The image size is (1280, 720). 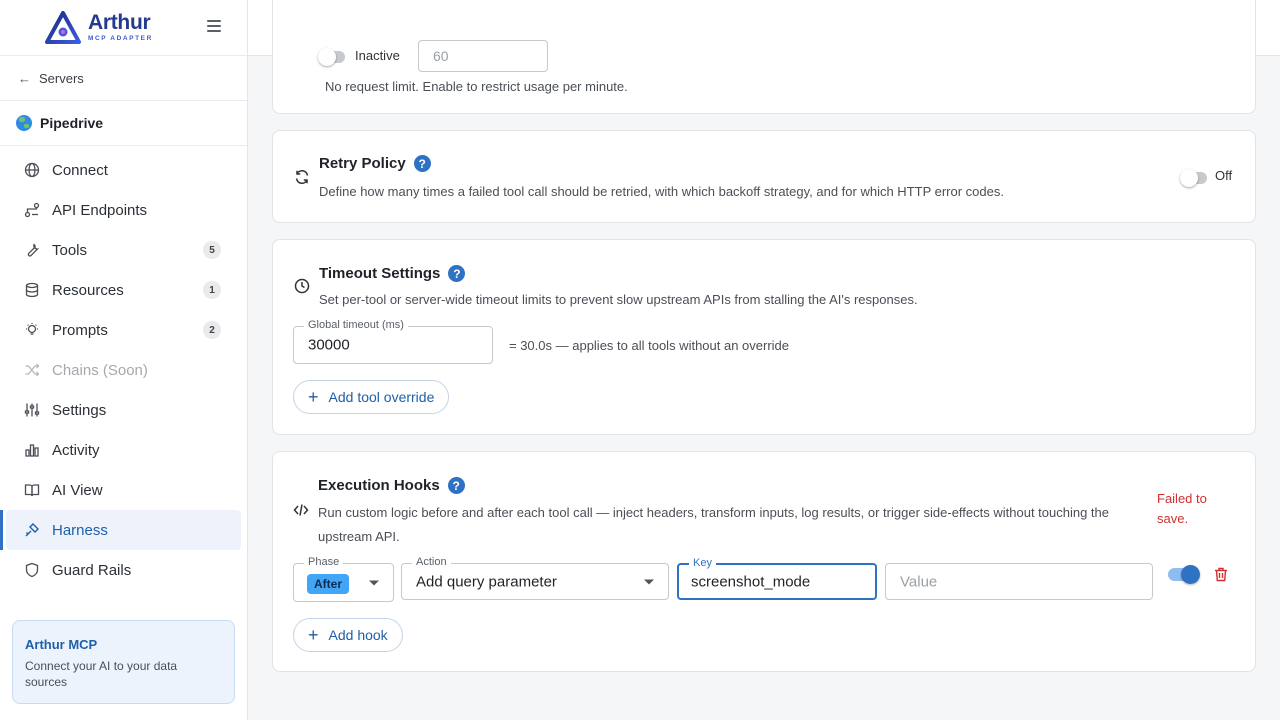 What do you see at coordinates (1221, 577) in the screenshot?
I see `trash-icon` at bounding box center [1221, 577].